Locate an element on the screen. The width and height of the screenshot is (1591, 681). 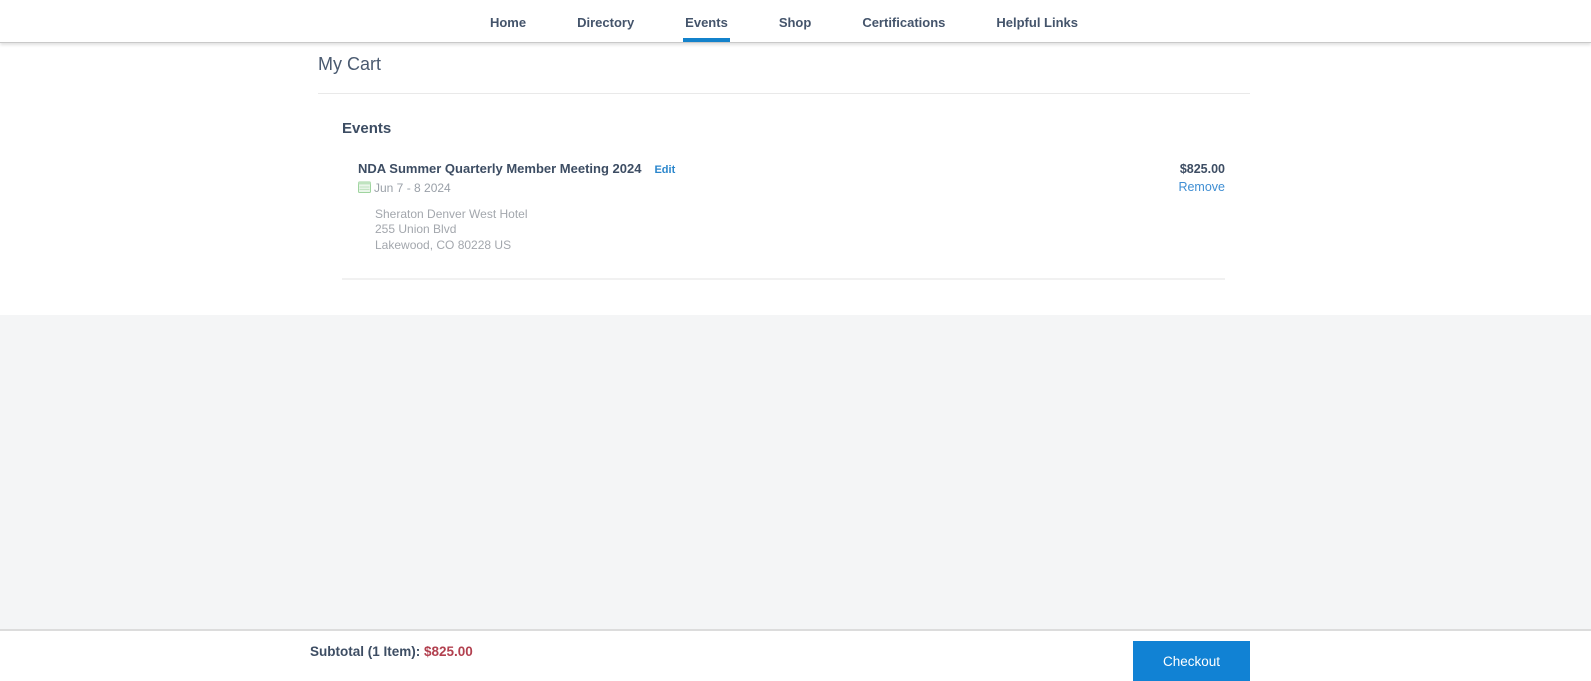
page-title: My Cart is located at coordinates (349, 64).